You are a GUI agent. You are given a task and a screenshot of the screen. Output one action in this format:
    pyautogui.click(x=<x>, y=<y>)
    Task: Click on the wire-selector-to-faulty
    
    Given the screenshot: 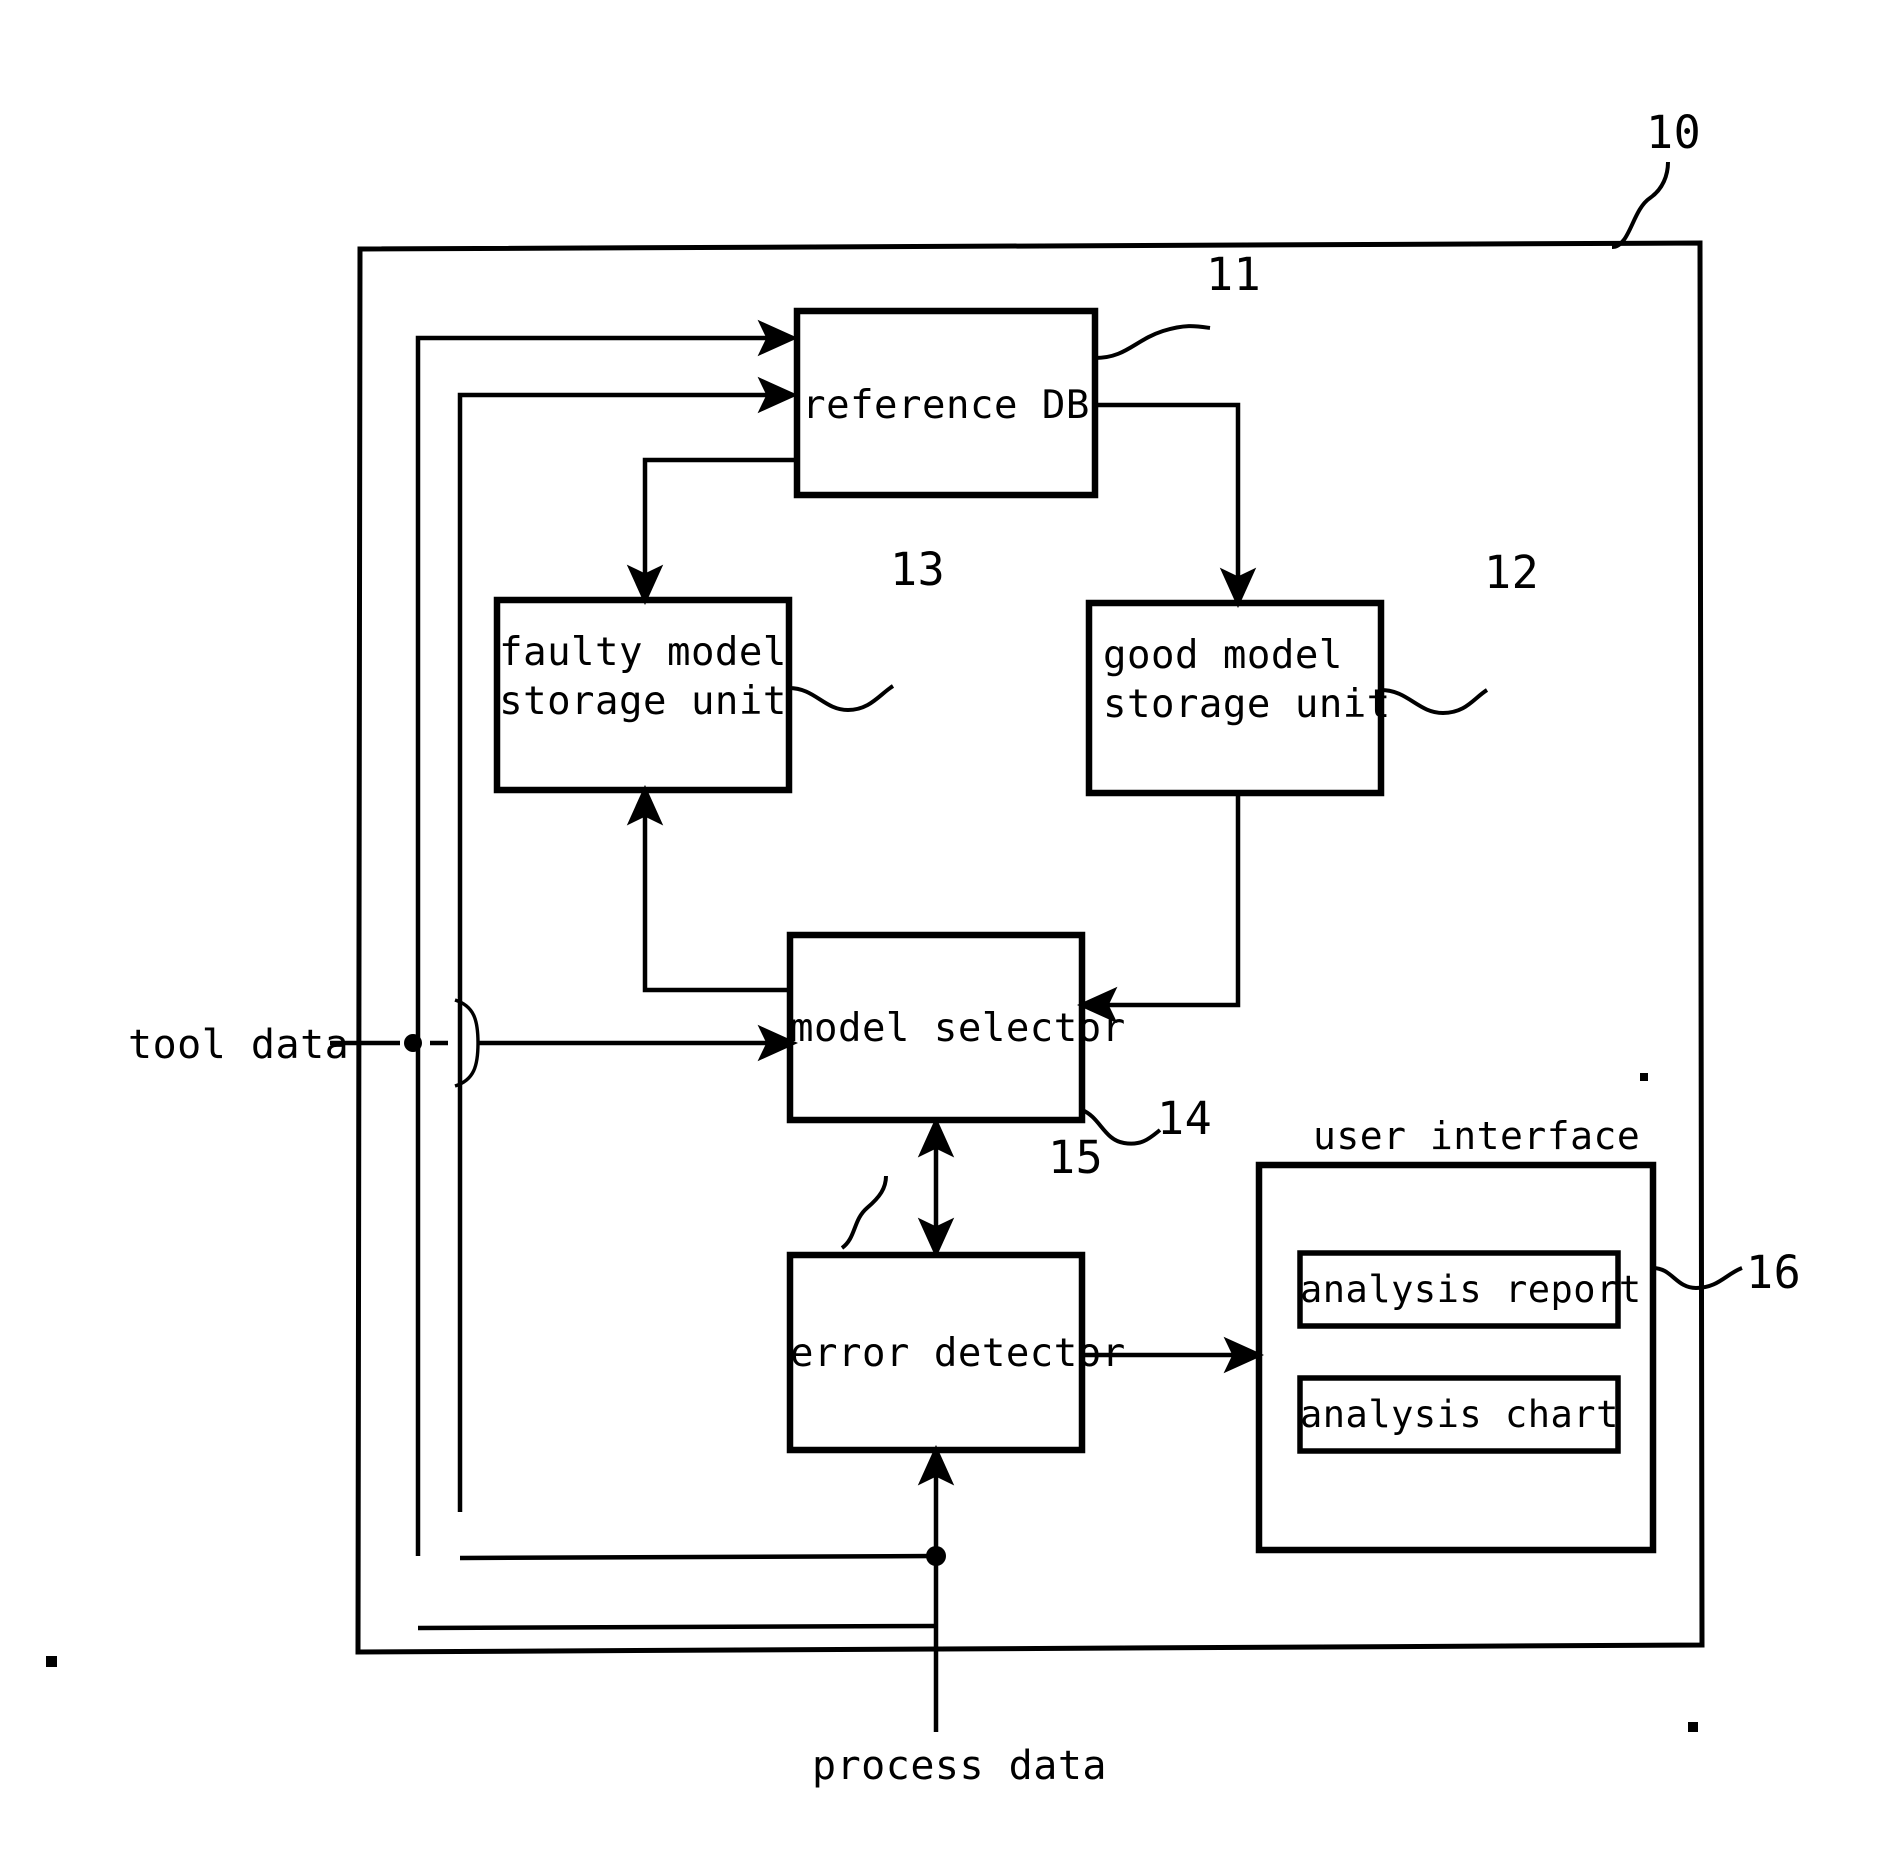 What is the action you would take?
    pyautogui.click(x=708, y=888)
    